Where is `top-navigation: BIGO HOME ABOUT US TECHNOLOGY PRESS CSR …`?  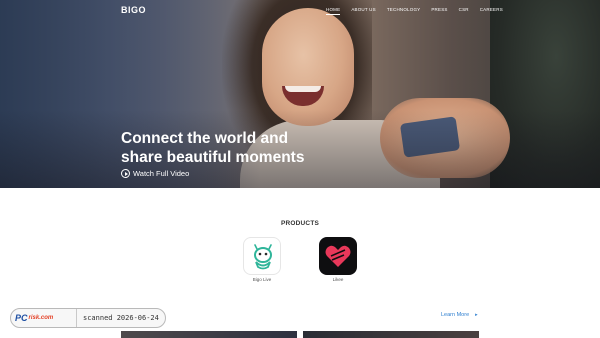
top-navigation: BIGO HOME ABOUT US TECHNOLOGY PRESS CSR … is located at coordinates (300, 11).